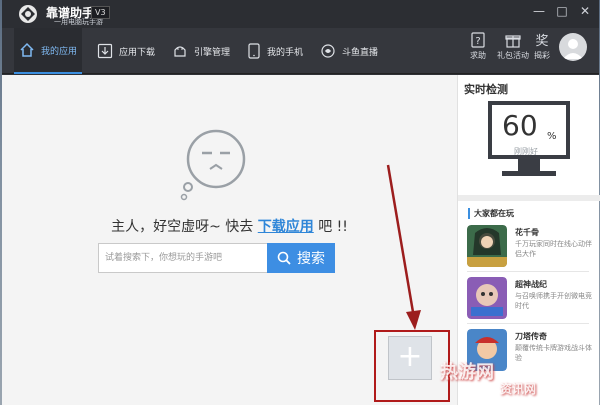  I want to click on fish-live-icon, so click(328, 51).